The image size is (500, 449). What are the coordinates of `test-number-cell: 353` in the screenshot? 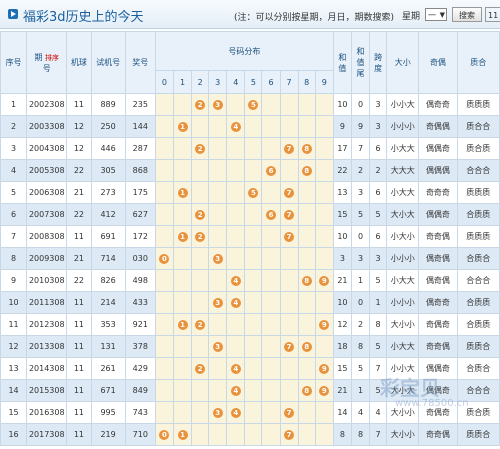 It's located at (108, 324).